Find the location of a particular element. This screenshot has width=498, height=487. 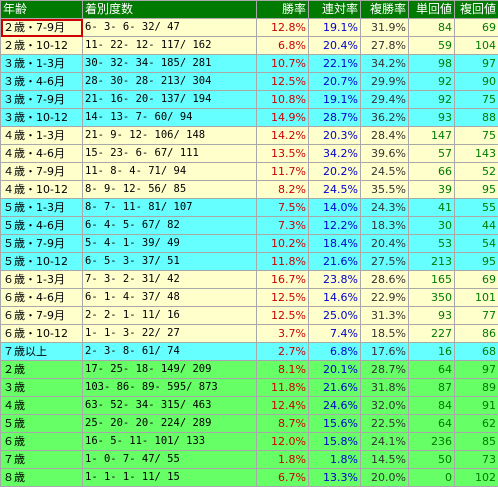

header-win-return: 単回値 is located at coordinates (432, 10).